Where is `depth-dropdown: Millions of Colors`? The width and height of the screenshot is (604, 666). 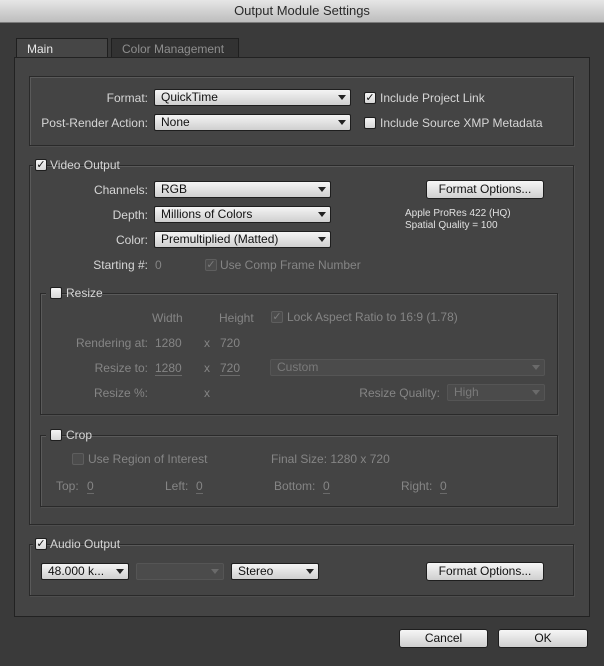
depth-dropdown: Millions of Colors is located at coordinates (242, 214).